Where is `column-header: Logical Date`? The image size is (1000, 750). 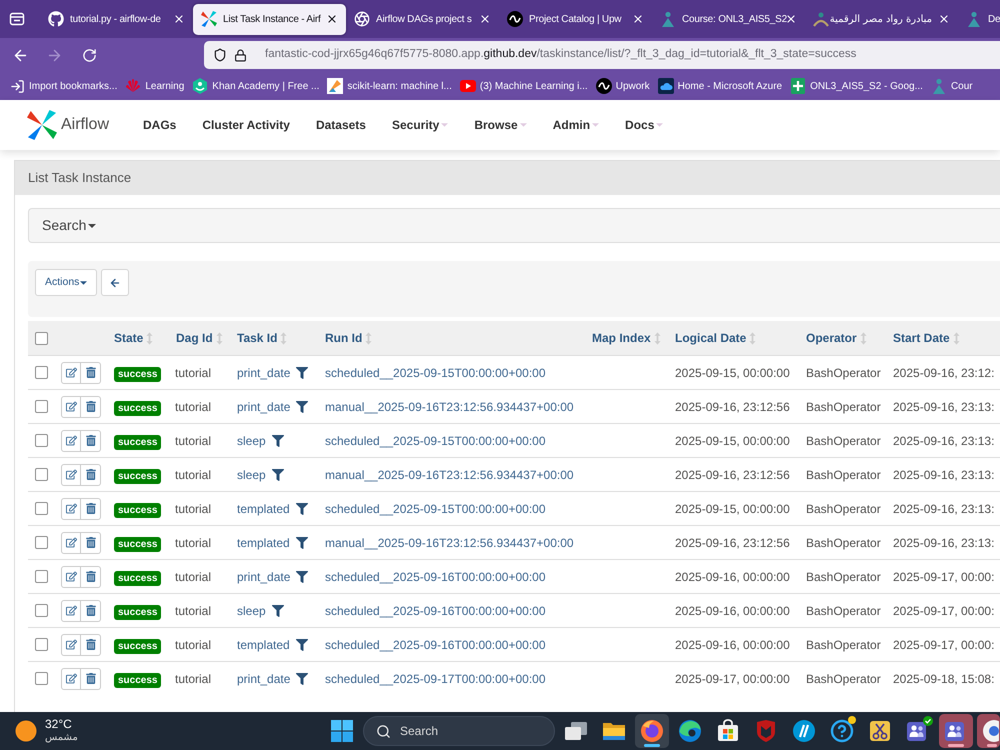
column-header: Logical Date is located at coordinates (715, 338).